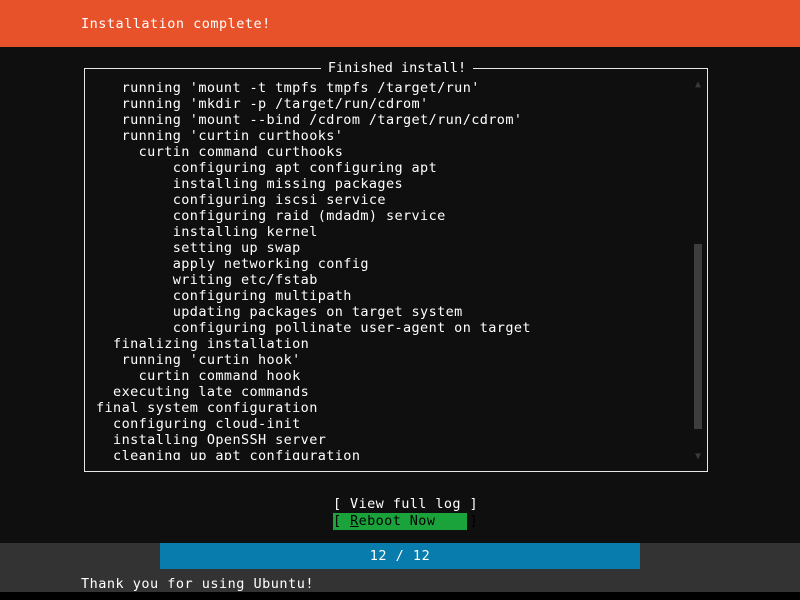  Describe the element at coordinates (400, 556) in the screenshot. I see `progress-bar-label: 12 / 12` at that location.